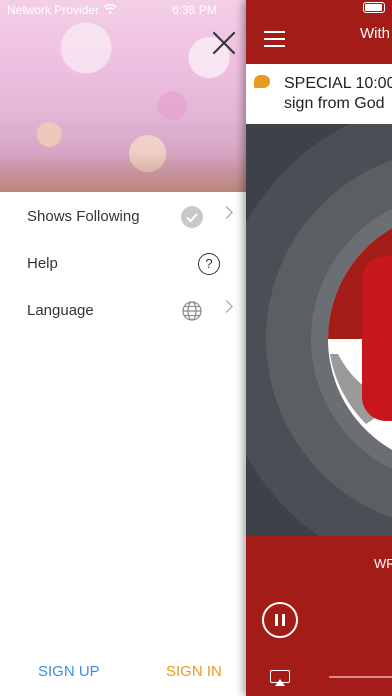 Image resolution: width=392 pixels, height=696 pixels. I want to click on station-label: WR, so click(383, 563).